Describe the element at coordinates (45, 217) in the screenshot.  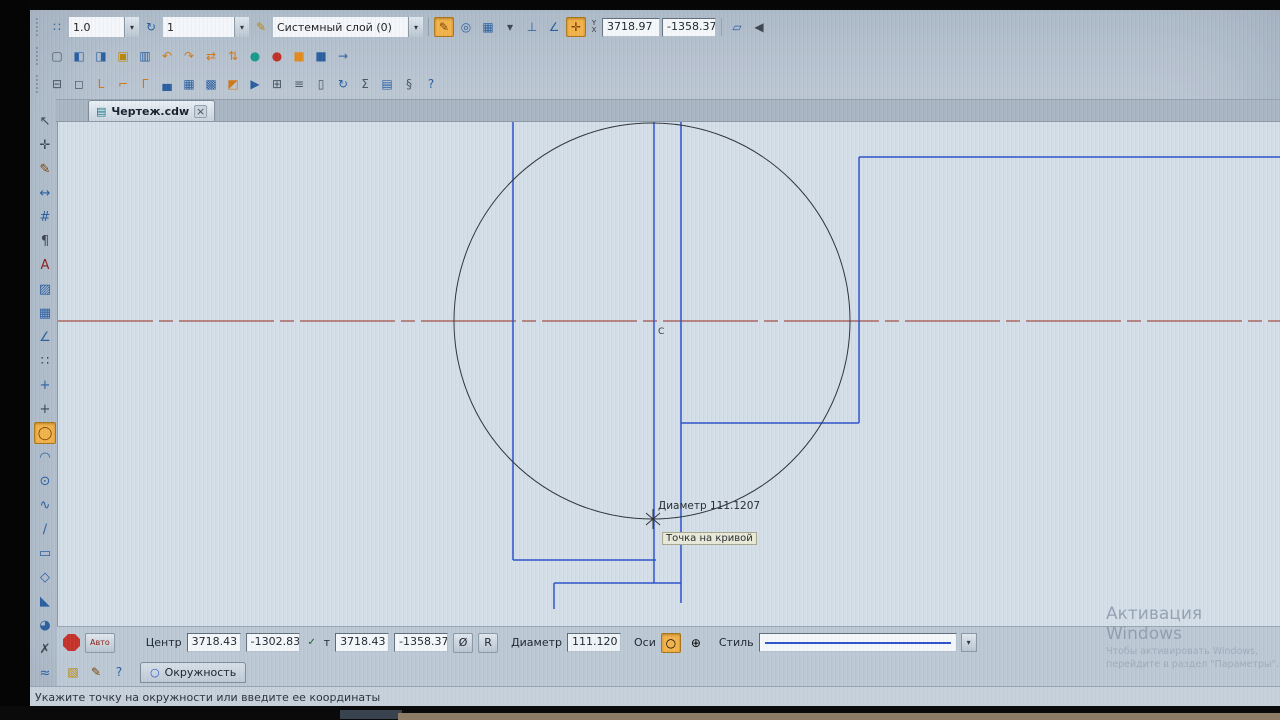
I see `hash-grid-tool: #` at that location.